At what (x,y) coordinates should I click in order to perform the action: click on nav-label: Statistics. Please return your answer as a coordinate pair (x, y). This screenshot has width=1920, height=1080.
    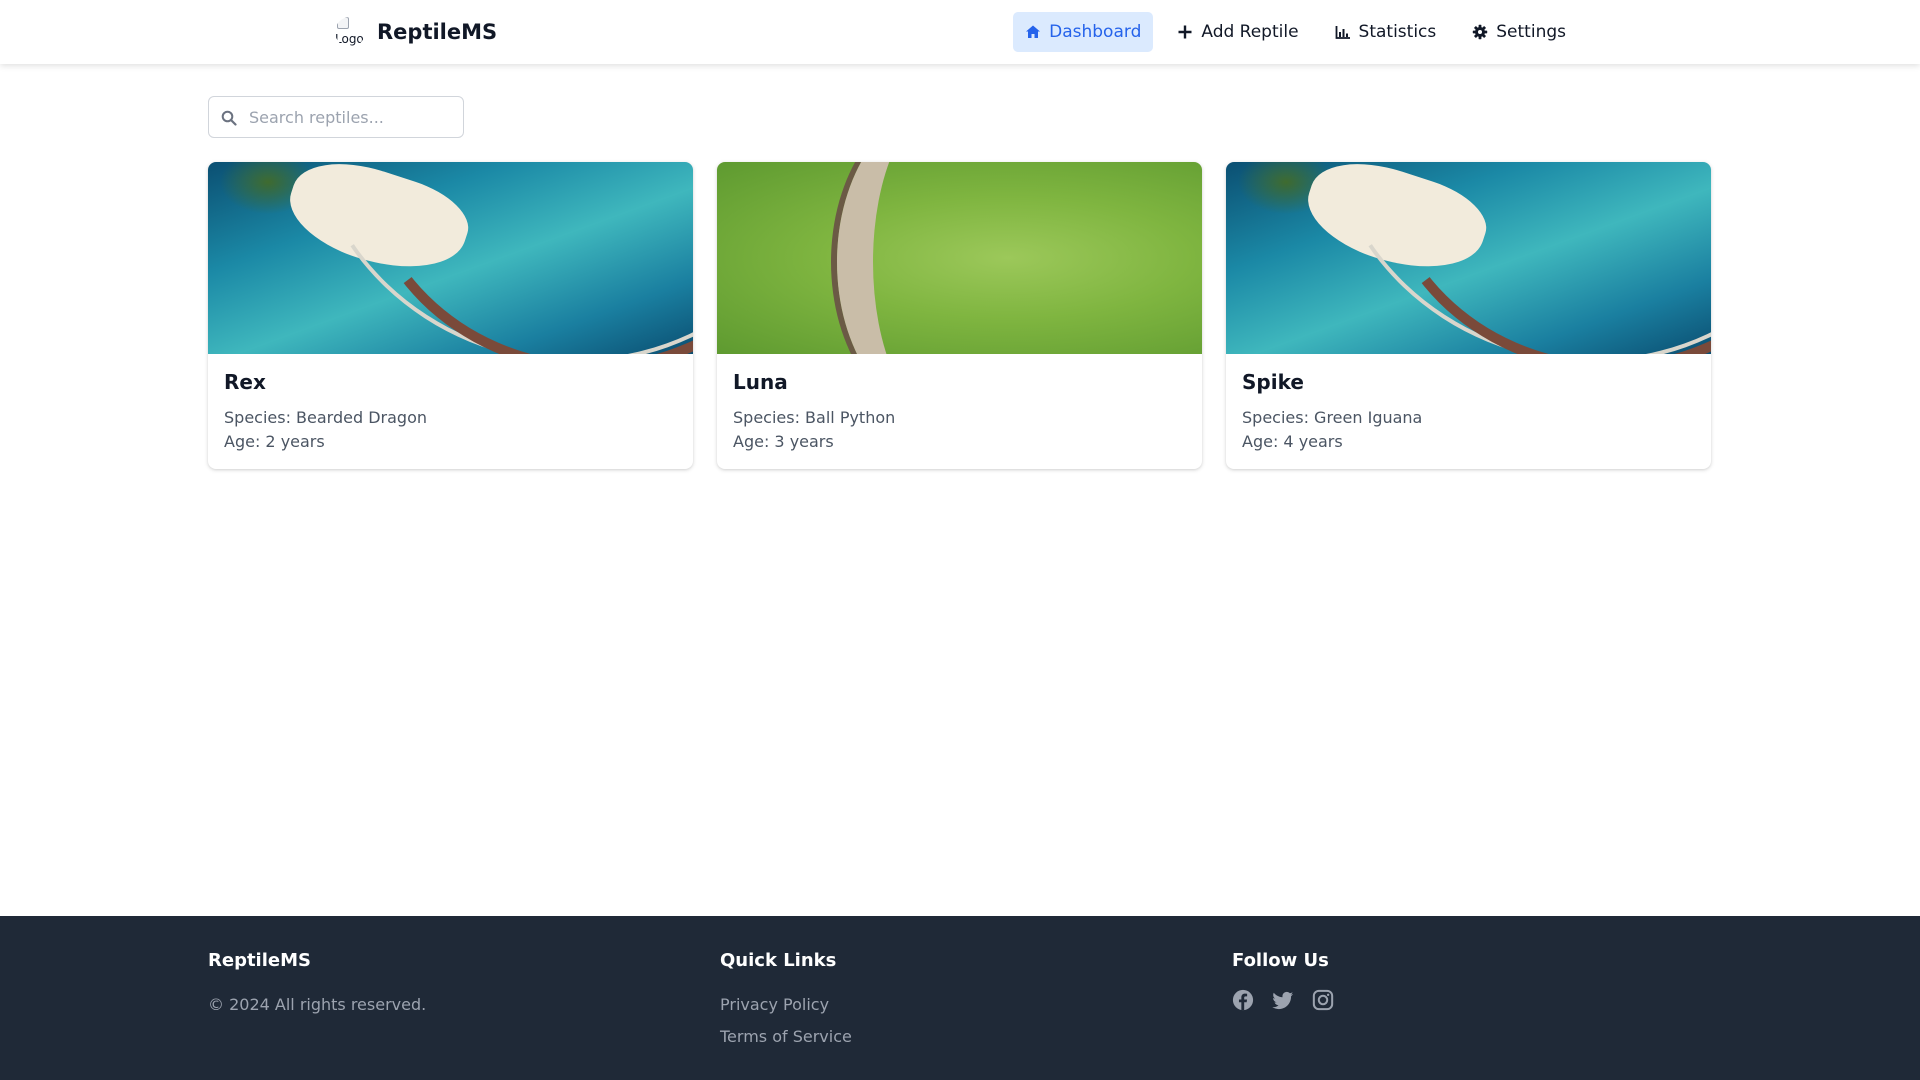
    Looking at the image, I should click on (1397, 32).